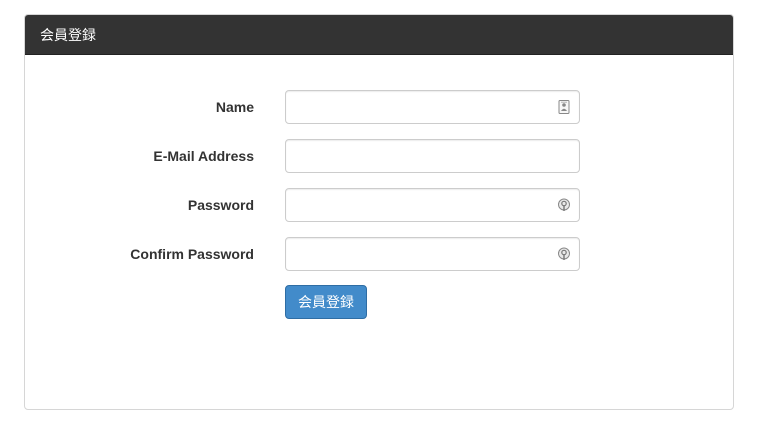  What do you see at coordinates (68, 34) in the screenshot?
I see `panel-title: 会員登録` at bounding box center [68, 34].